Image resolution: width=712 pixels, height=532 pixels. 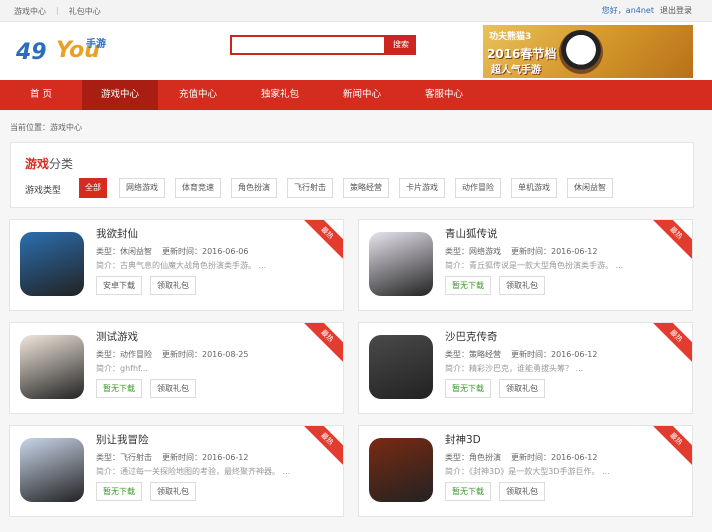 I want to click on game-meta: 类型：动作冒险 更新时间：2016-08-25, so click(x=172, y=354).